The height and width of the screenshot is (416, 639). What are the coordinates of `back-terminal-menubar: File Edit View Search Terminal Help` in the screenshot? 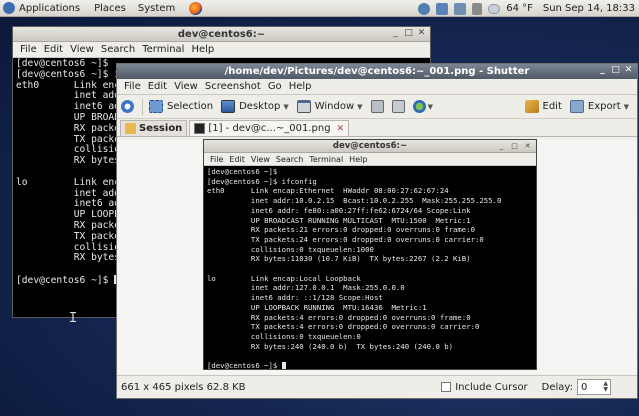 It's located at (221, 50).